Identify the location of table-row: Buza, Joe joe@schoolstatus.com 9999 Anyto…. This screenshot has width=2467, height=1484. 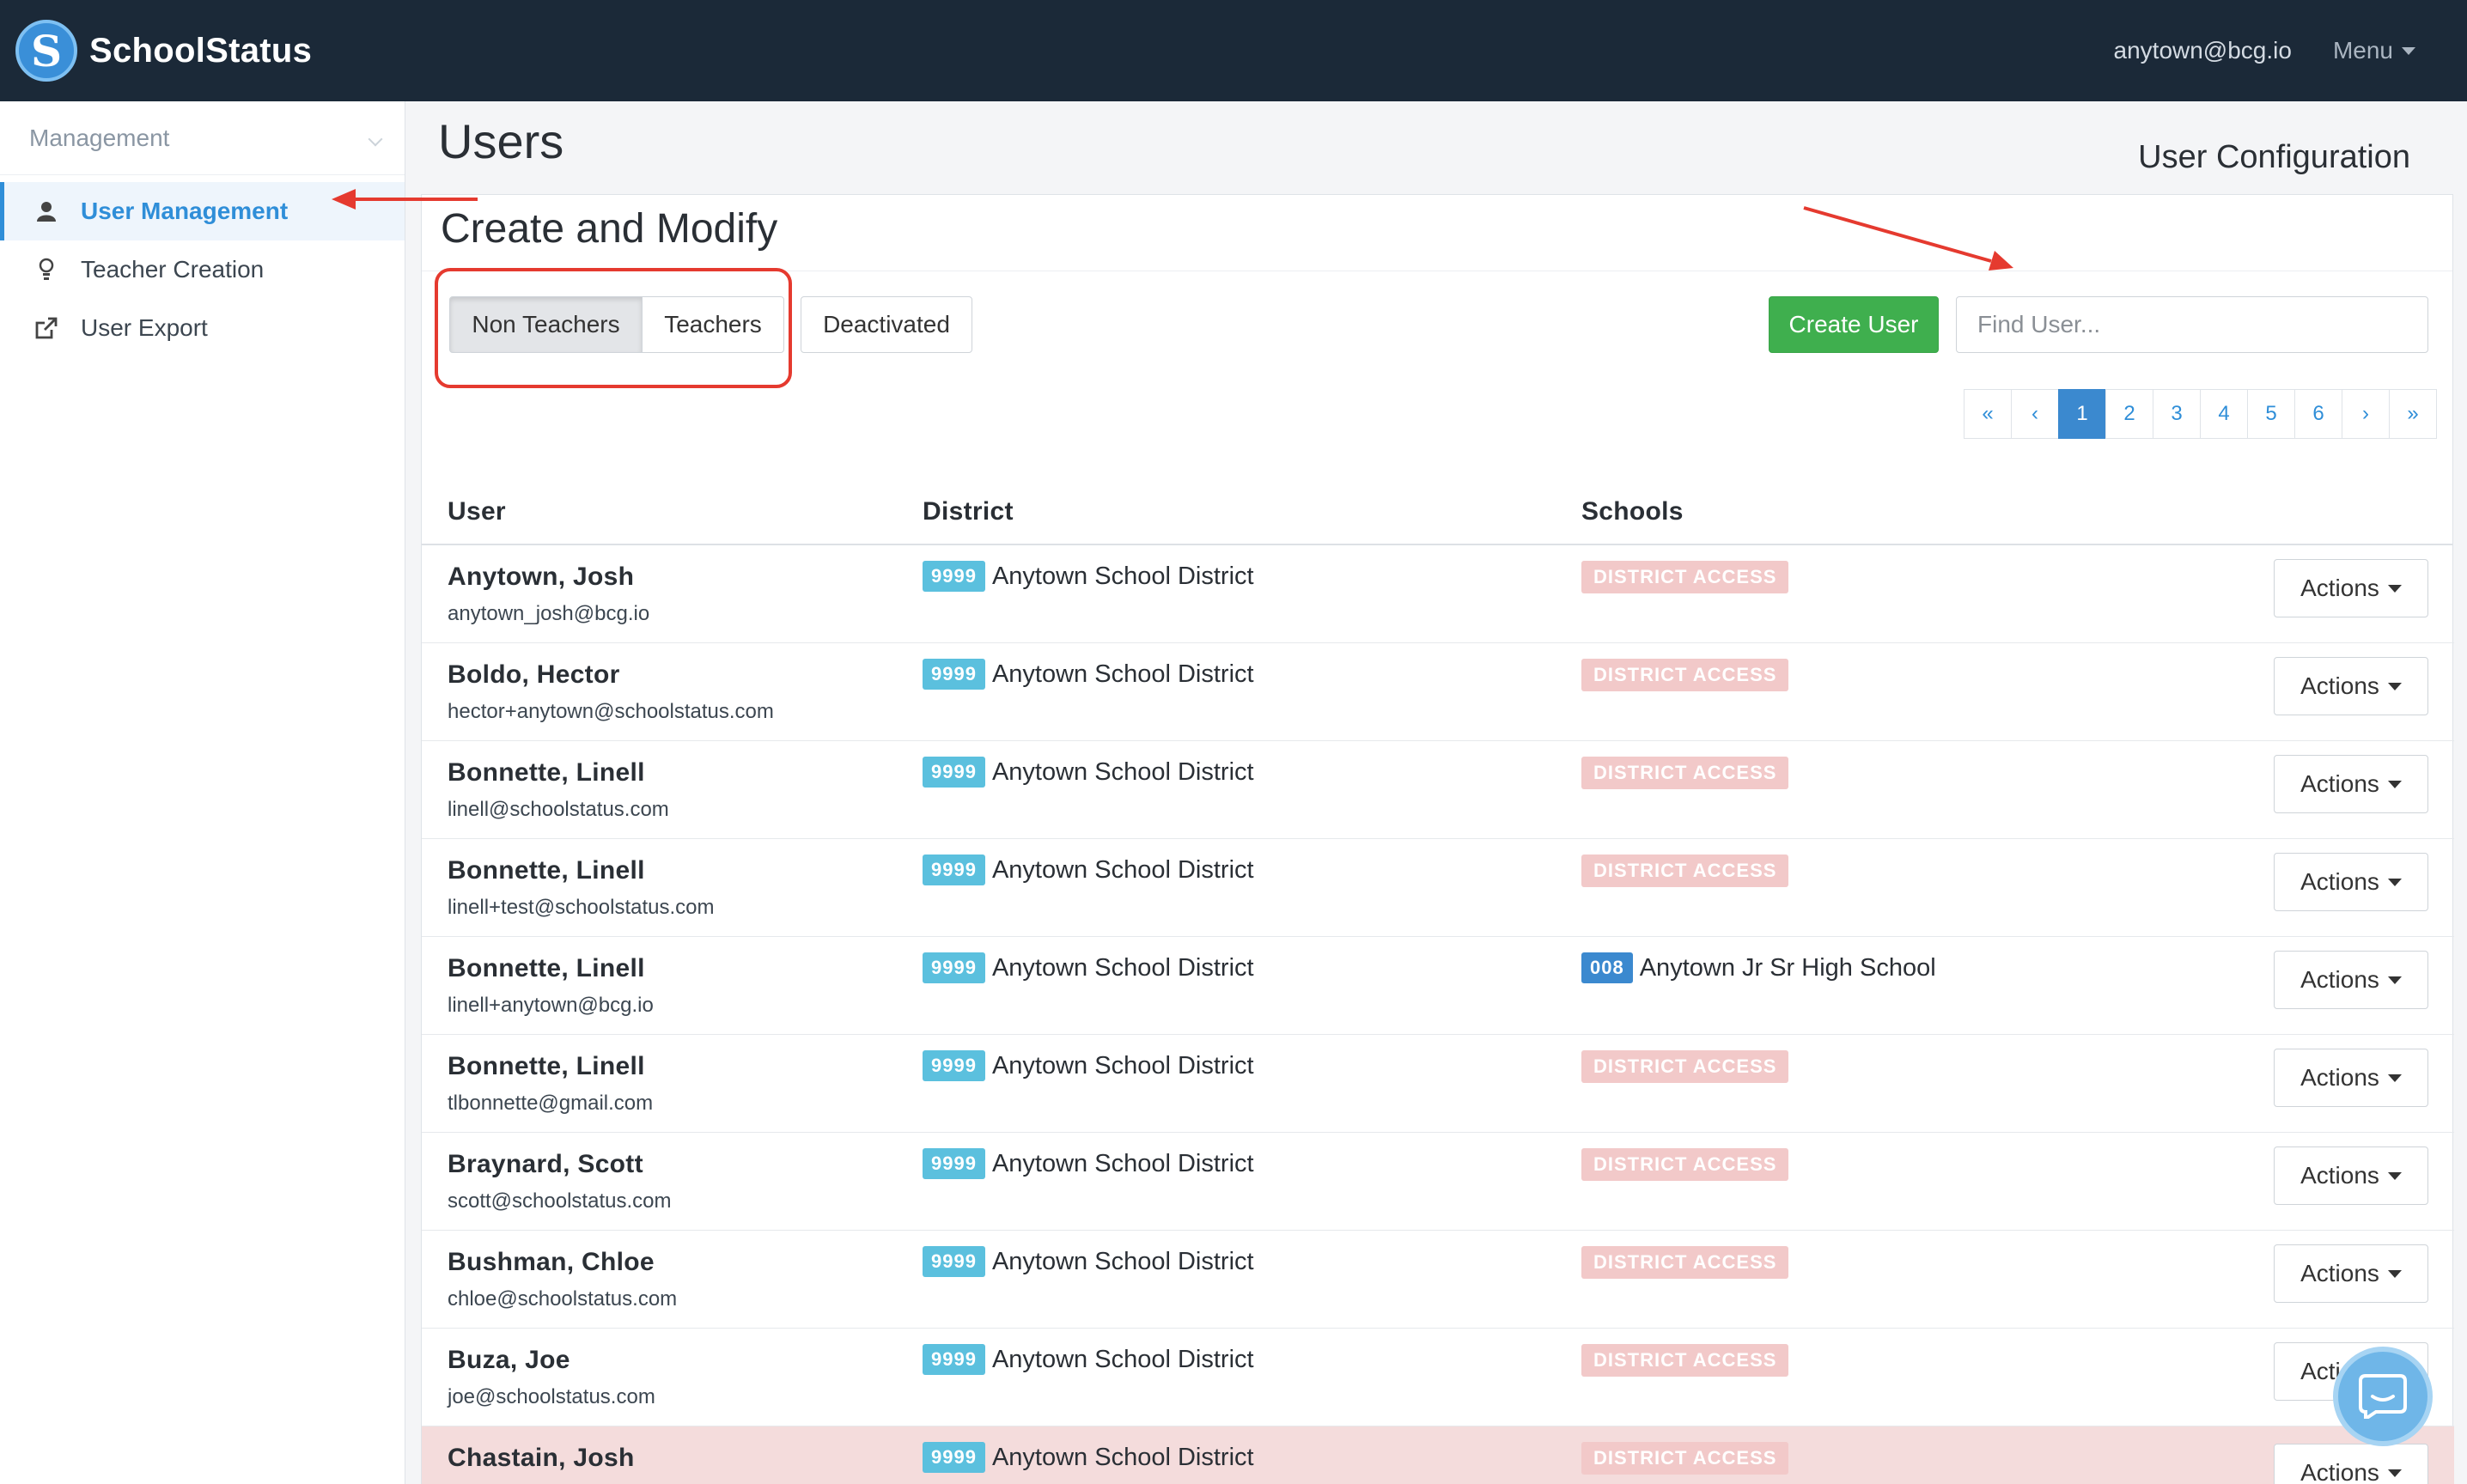
(1438, 1378).